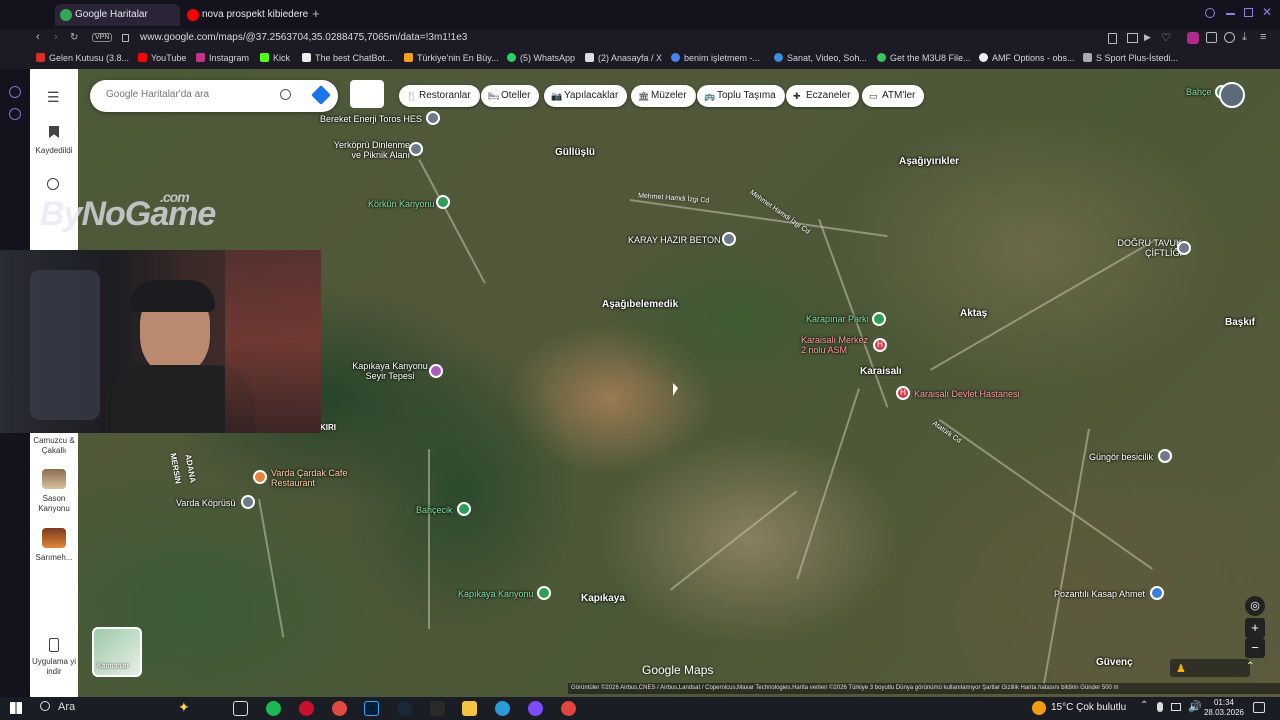  I want to click on poi-label: Karapınar Parkı, so click(837, 319).